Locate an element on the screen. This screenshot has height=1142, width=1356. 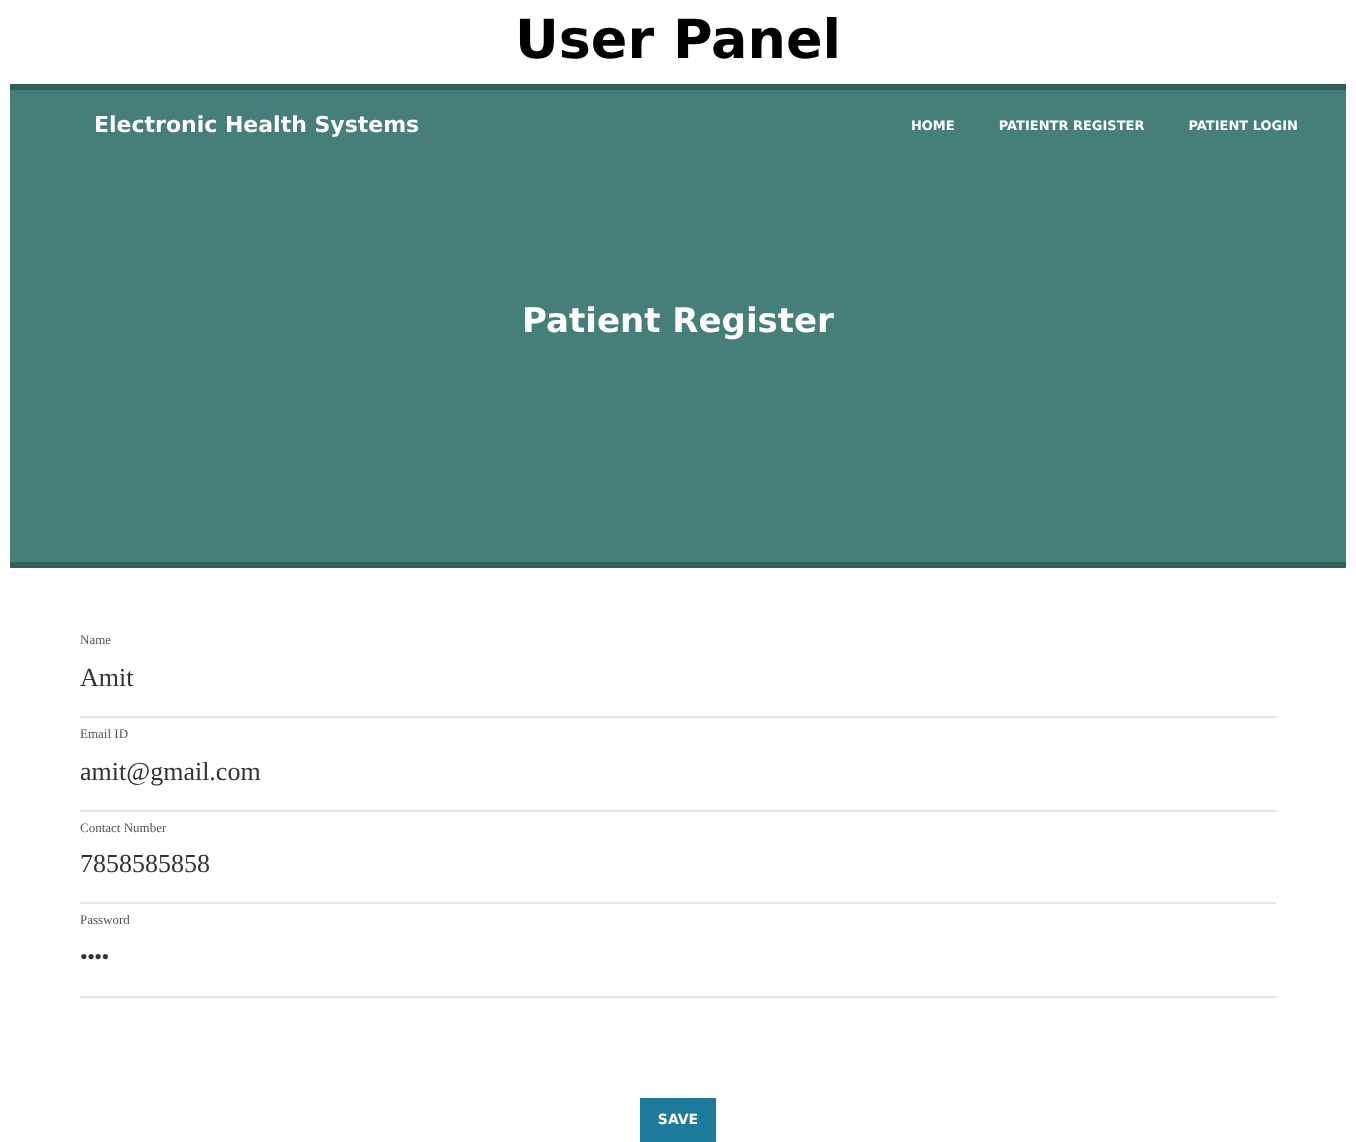
hero-title: Patient Register is located at coordinates (678, 322).